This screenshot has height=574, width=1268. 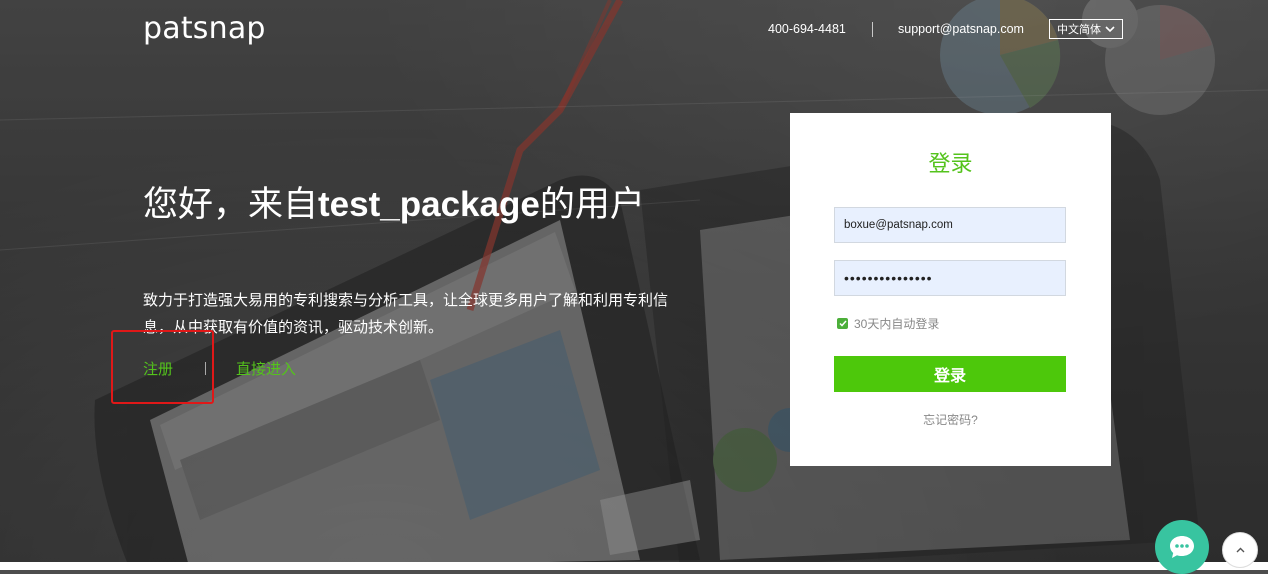 What do you see at coordinates (950, 374) in the screenshot?
I see `login-button: 登录` at bounding box center [950, 374].